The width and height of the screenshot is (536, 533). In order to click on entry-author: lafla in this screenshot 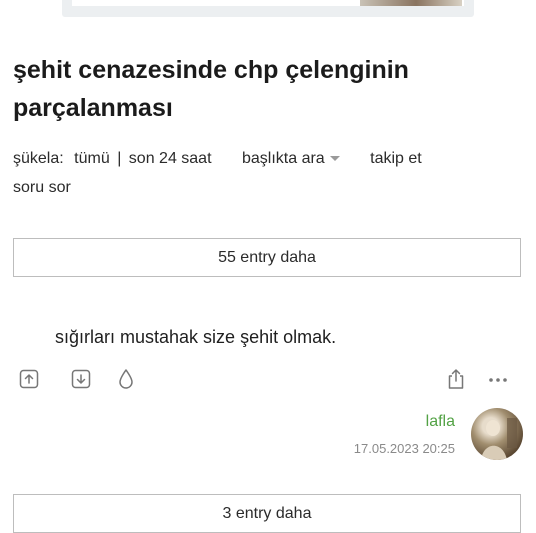, I will do `click(440, 422)`.